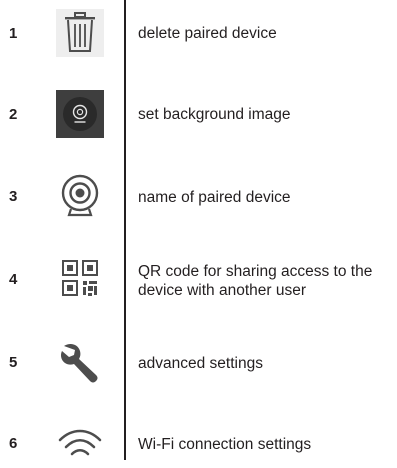 The width and height of the screenshot is (397, 468). I want to click on row-number: 3, so click(13, 196).